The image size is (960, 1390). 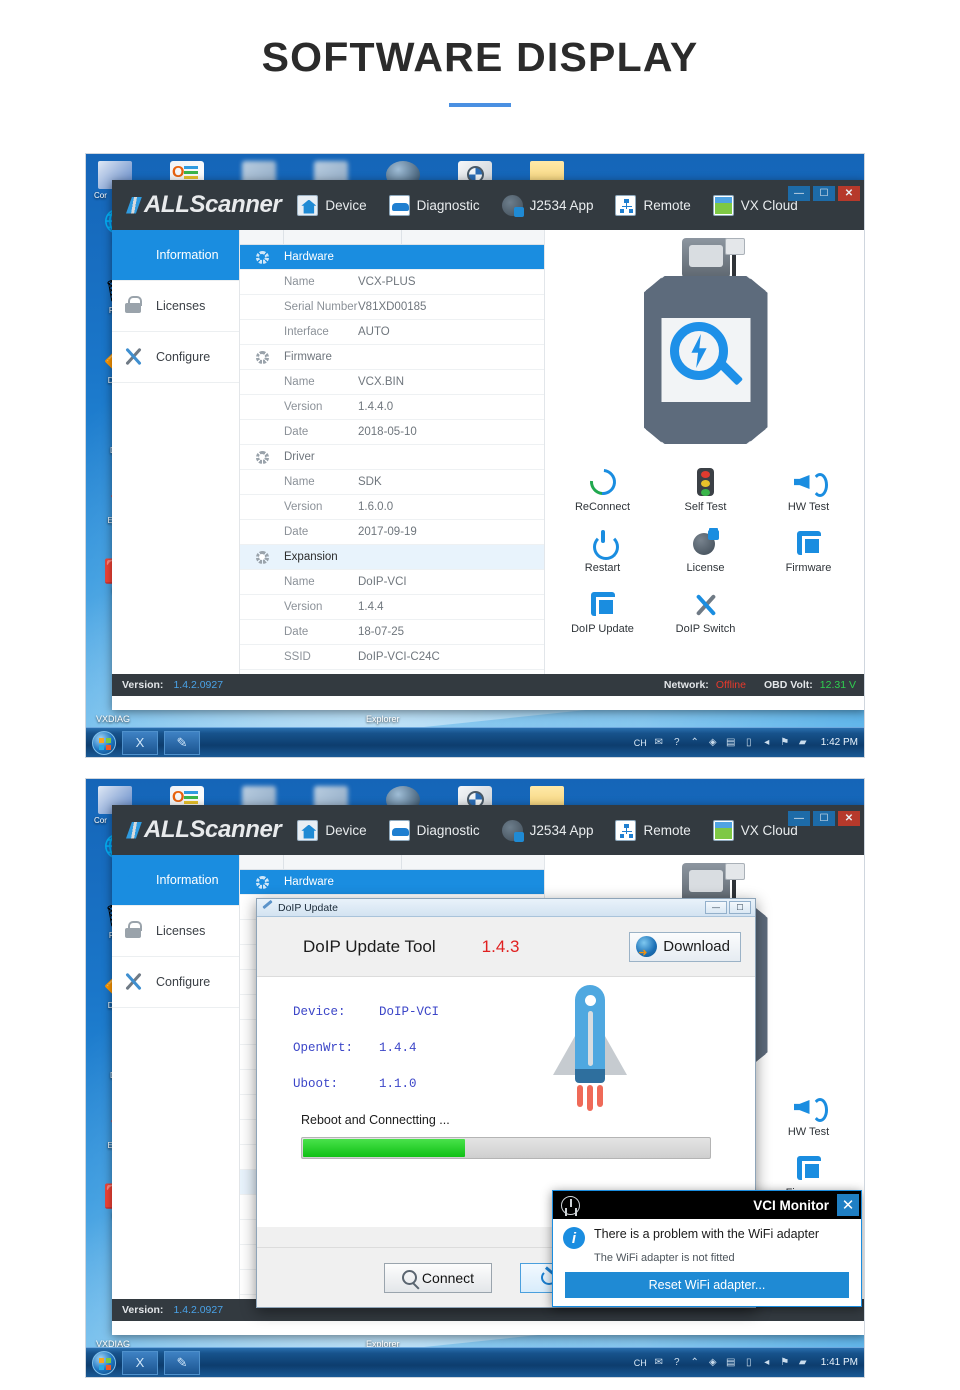 What do you see at coordinates (134, 982) in the screenshot?
I see `tools-icon` at bounding box center [134, 982].